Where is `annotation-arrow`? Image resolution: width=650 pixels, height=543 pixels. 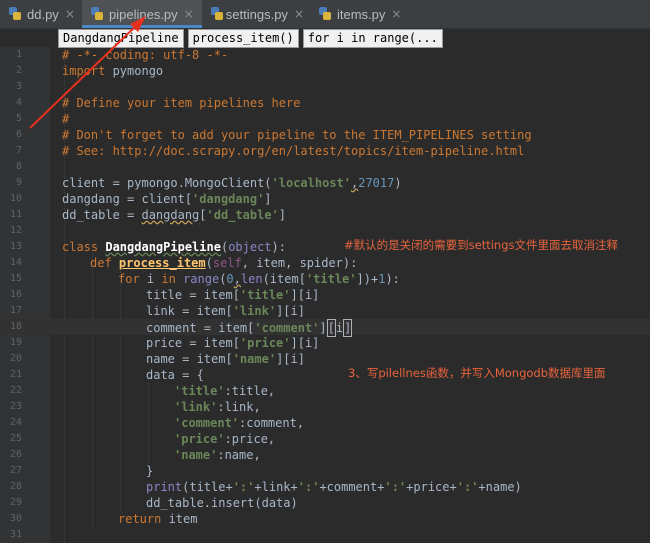 annotation-arrow is located at coordinates (87, 72).